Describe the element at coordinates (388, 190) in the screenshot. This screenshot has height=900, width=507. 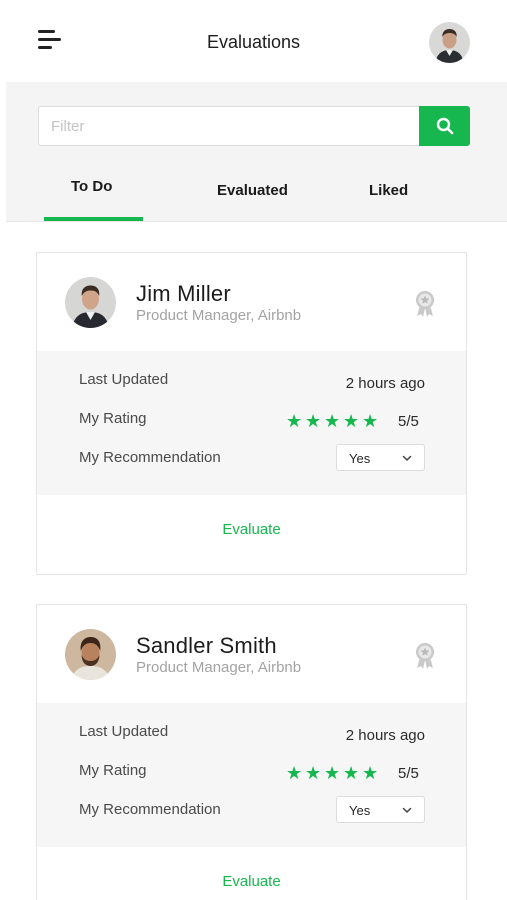
I see `tab-liked: Liked` at that location.